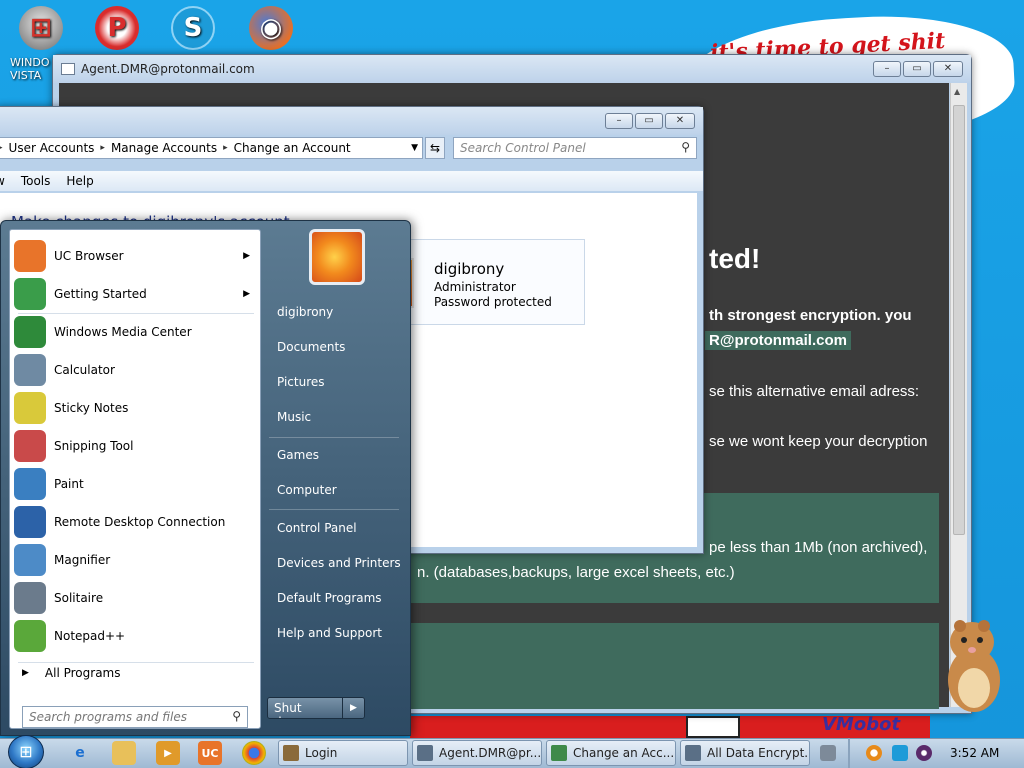  I want to click on start-menu-link: Pictures, so click(301, 382).